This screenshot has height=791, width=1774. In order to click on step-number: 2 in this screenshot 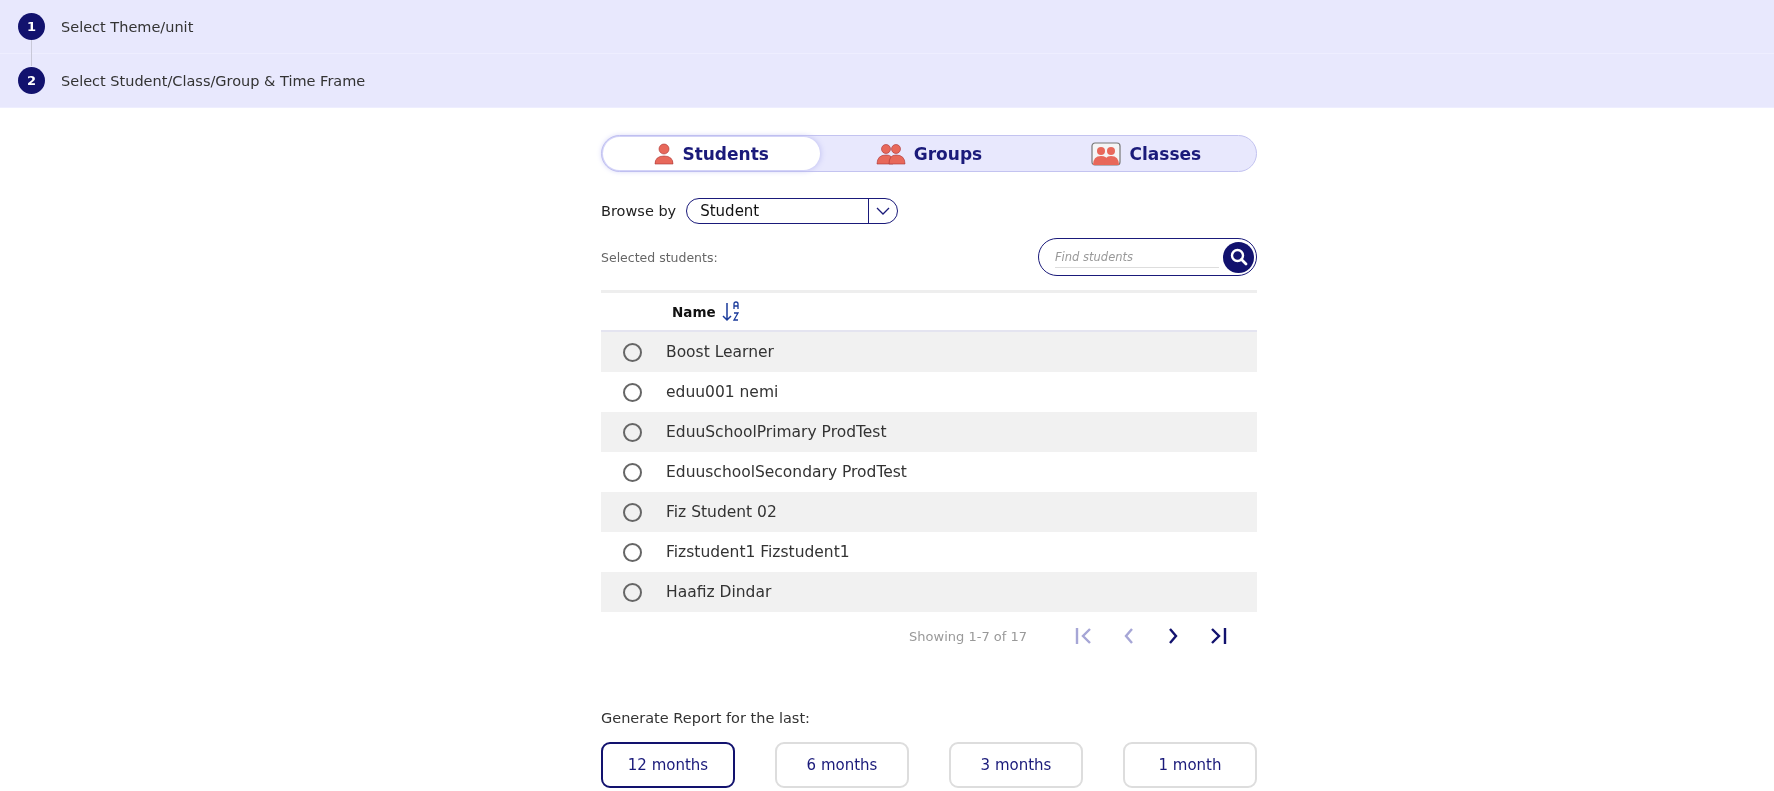, I will do `click(31, 80)`.